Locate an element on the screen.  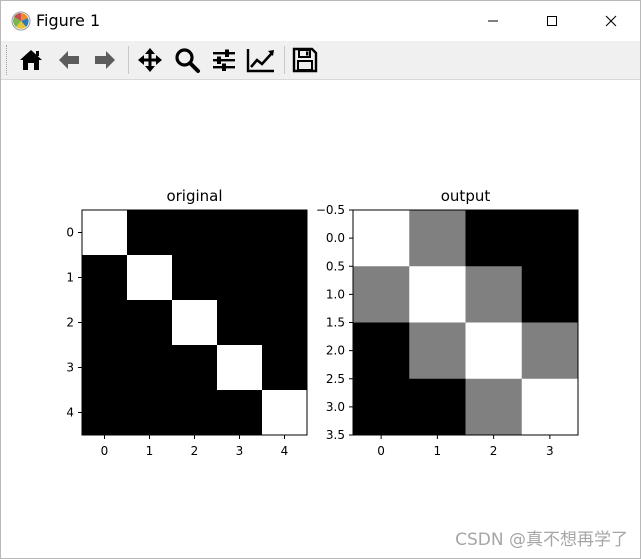
back-button is located at coordinates (69, 60).